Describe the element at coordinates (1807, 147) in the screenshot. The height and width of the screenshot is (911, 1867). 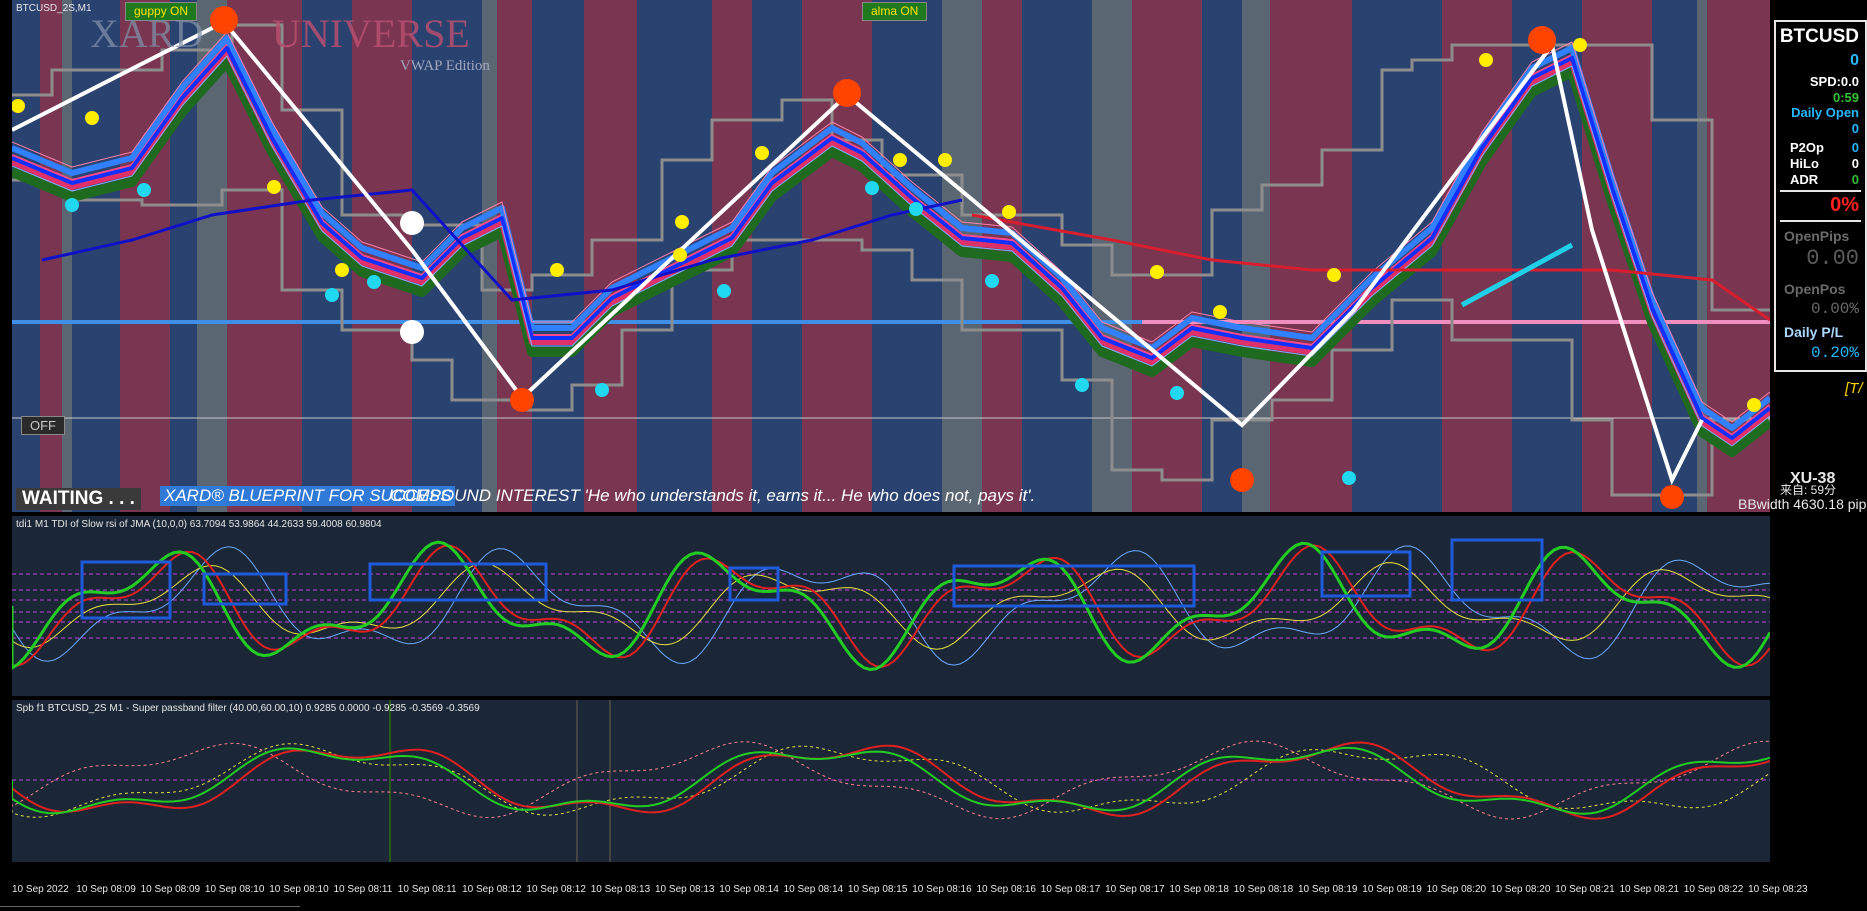
I see `stat-label-p2op: P2Op` at that location.